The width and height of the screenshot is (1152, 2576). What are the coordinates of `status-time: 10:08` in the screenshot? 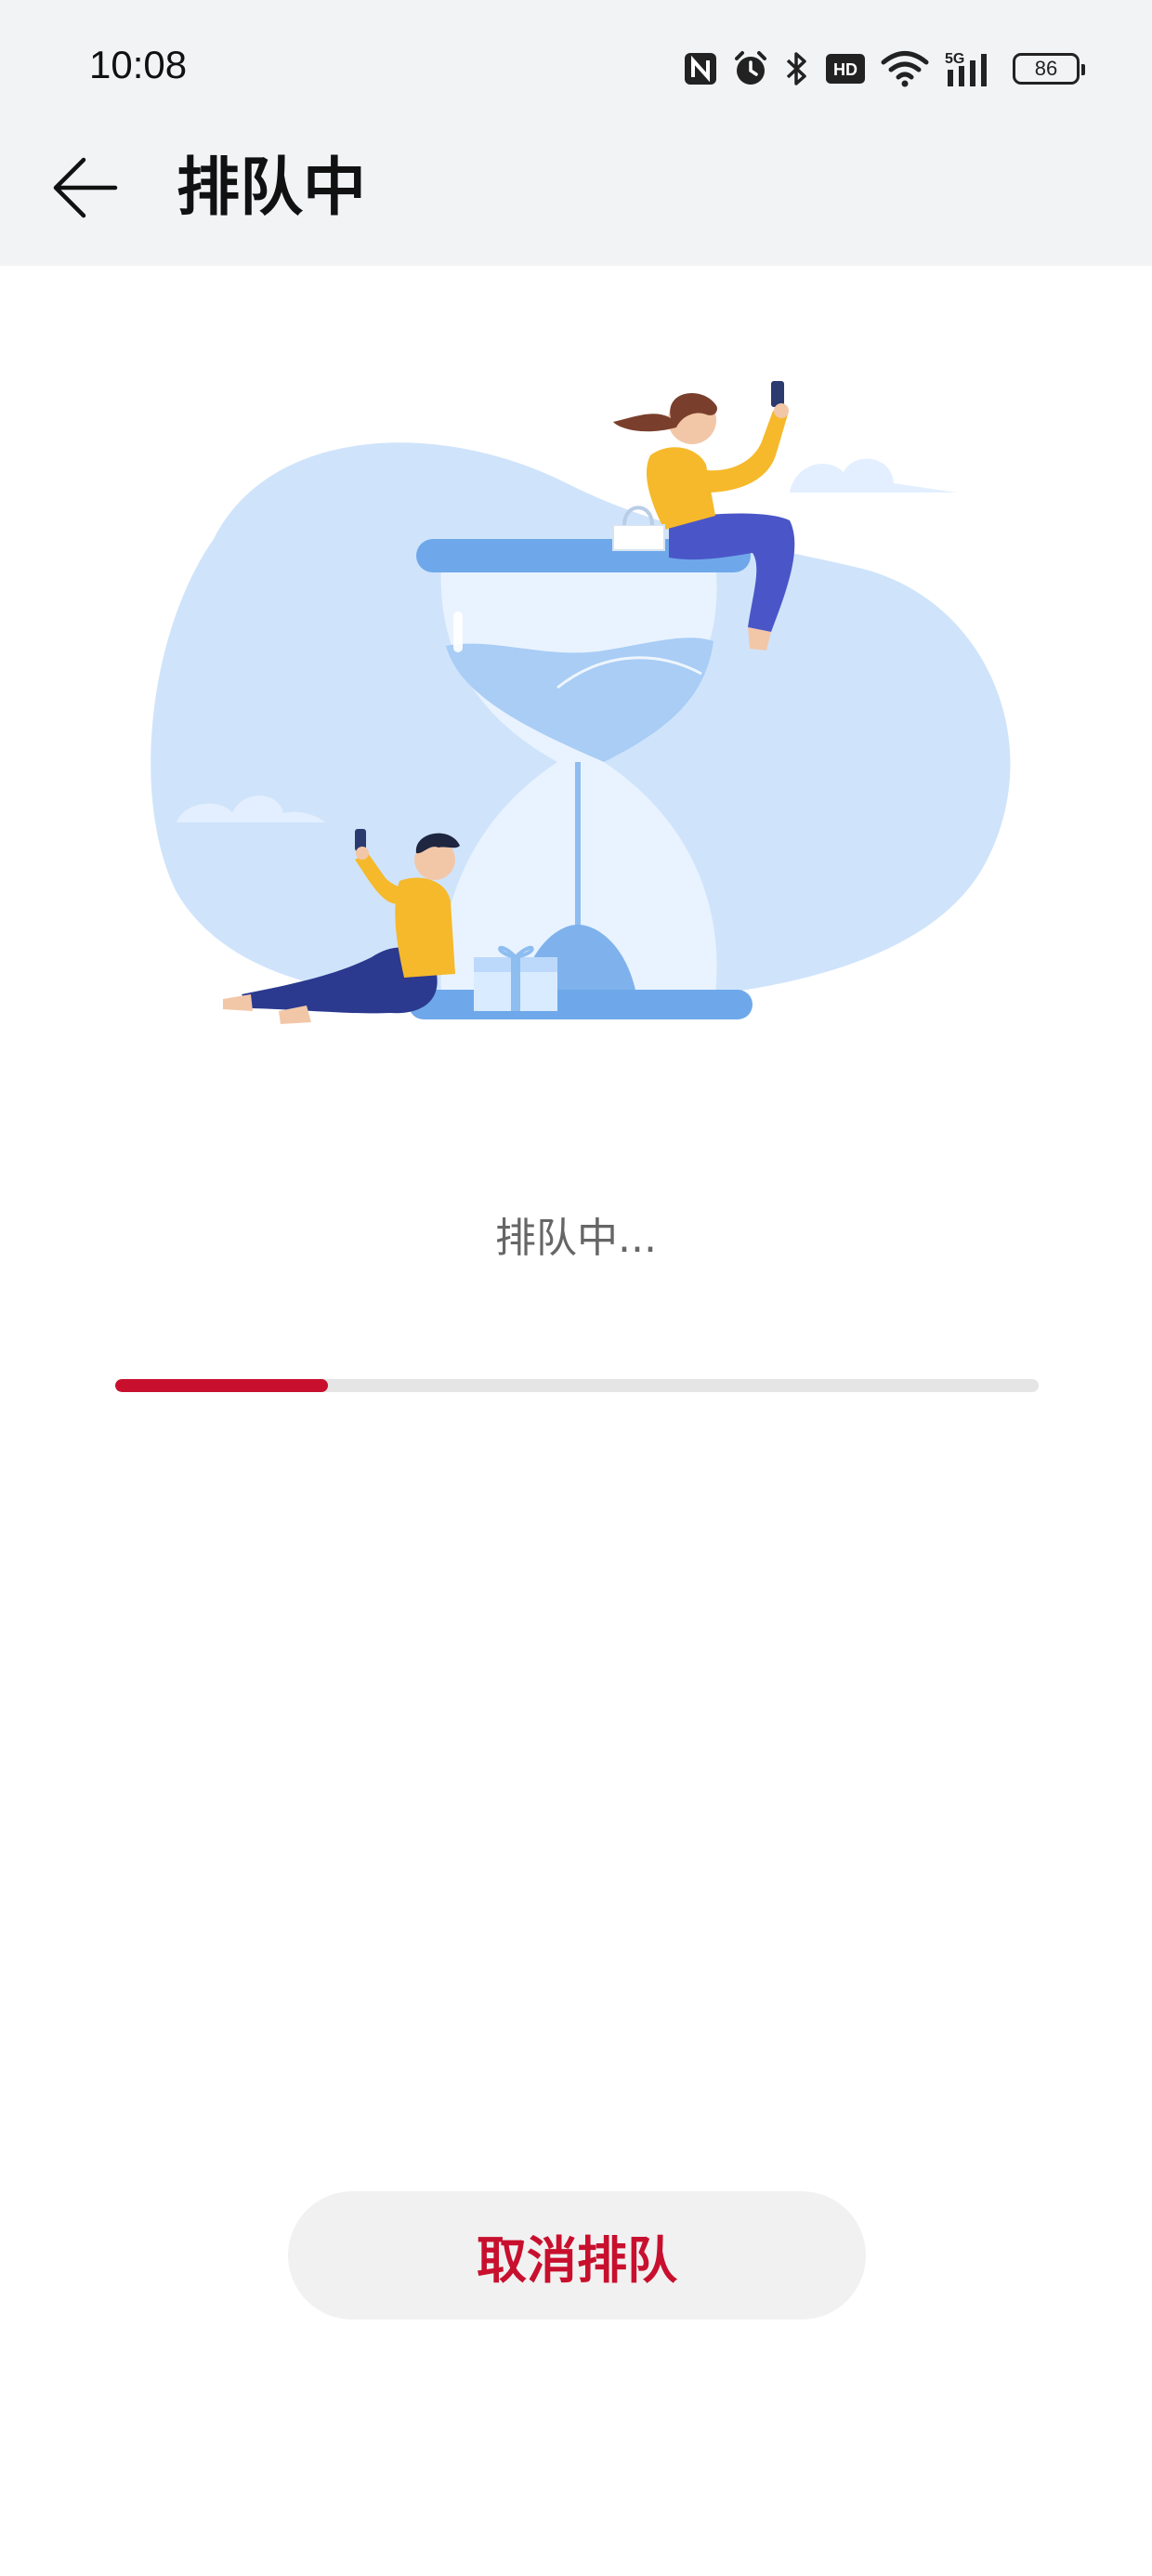 It's located at (138, 64).